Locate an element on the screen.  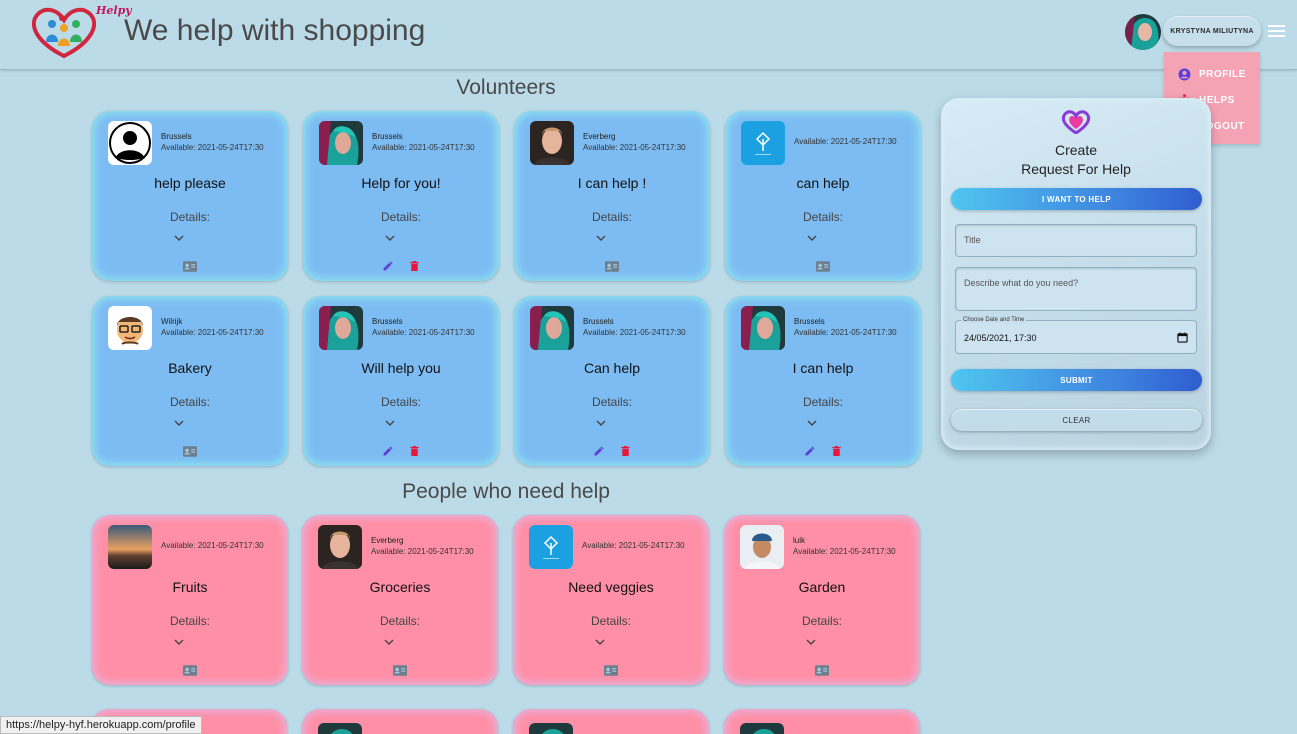
page-title: We help with shopping is located at coordinates (275, 30).